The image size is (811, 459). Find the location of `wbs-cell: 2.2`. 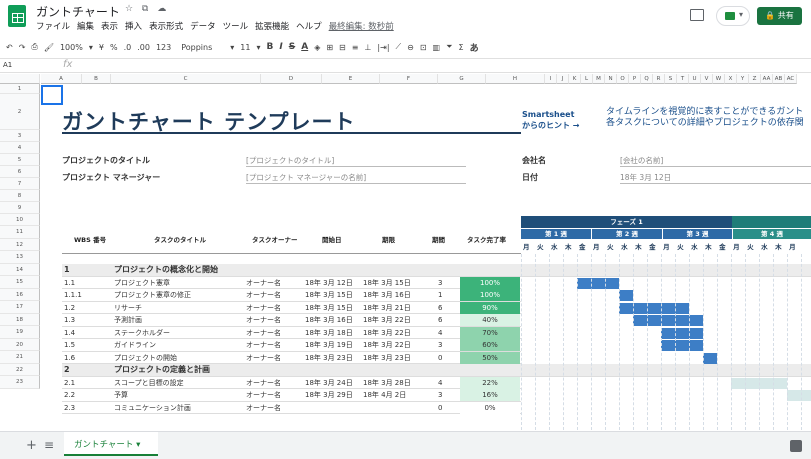

wbs-cell: 2.2 is located at coordinates (69, 395).